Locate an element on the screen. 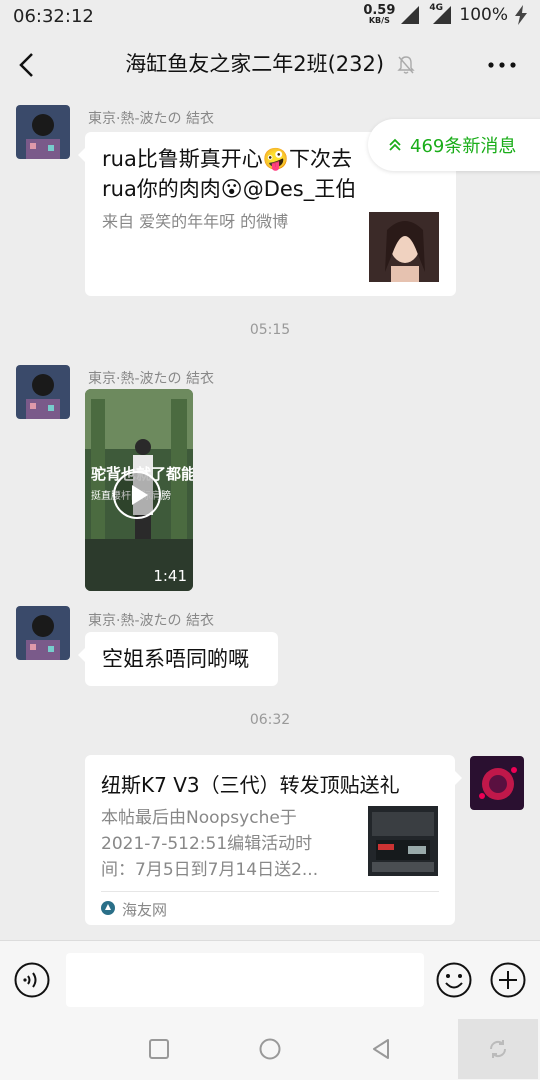 The image size is (540, 1080). video-message: 驼背也就了都能 挺直腰杆国际肩膀 1:41 is located at coordinates (139, 490).